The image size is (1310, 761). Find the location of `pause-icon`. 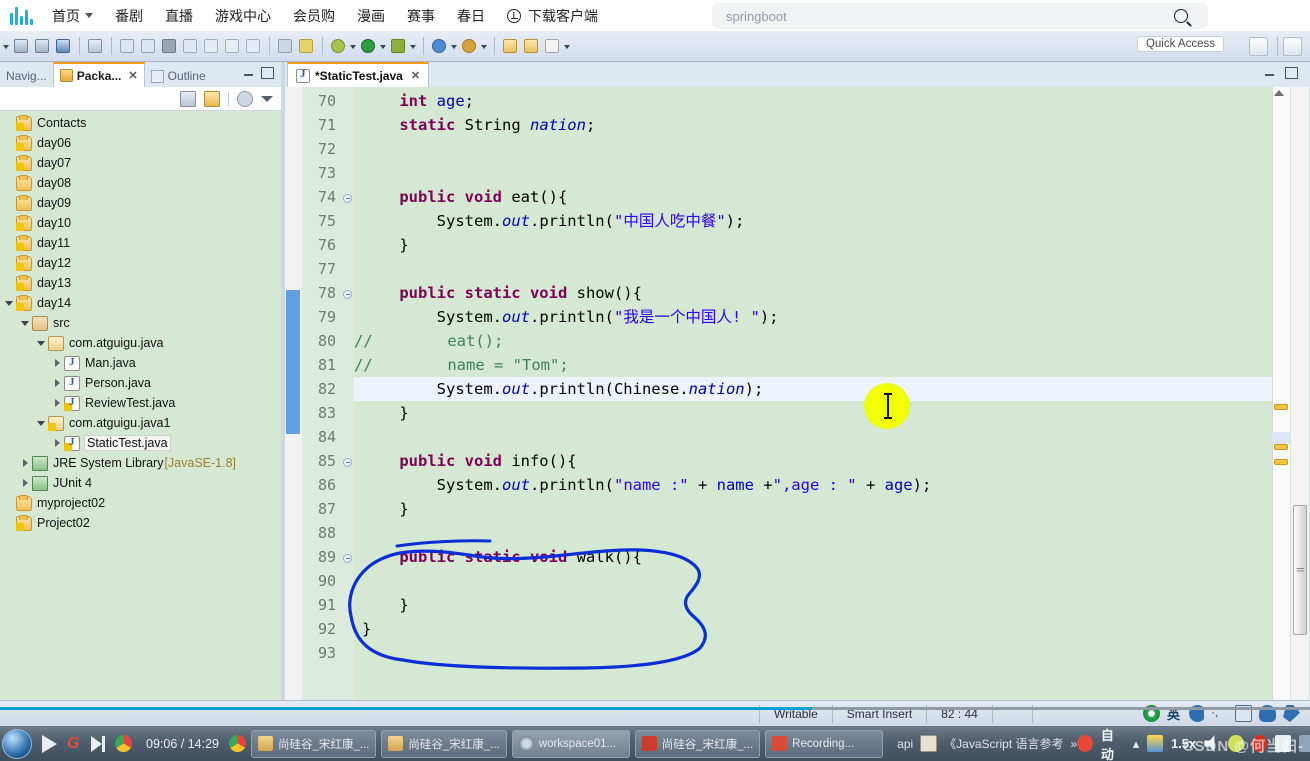

pause-icon is located at coordinates (148, 46).